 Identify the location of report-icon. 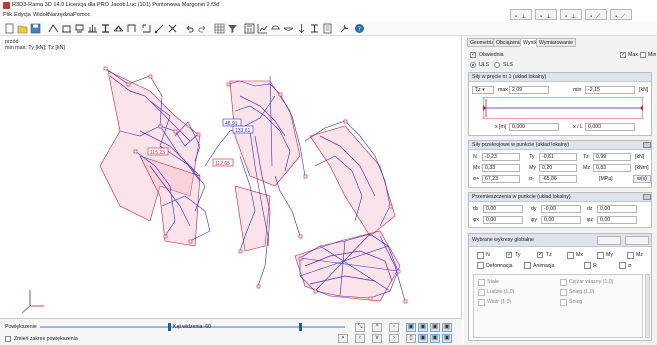
(327, 28).